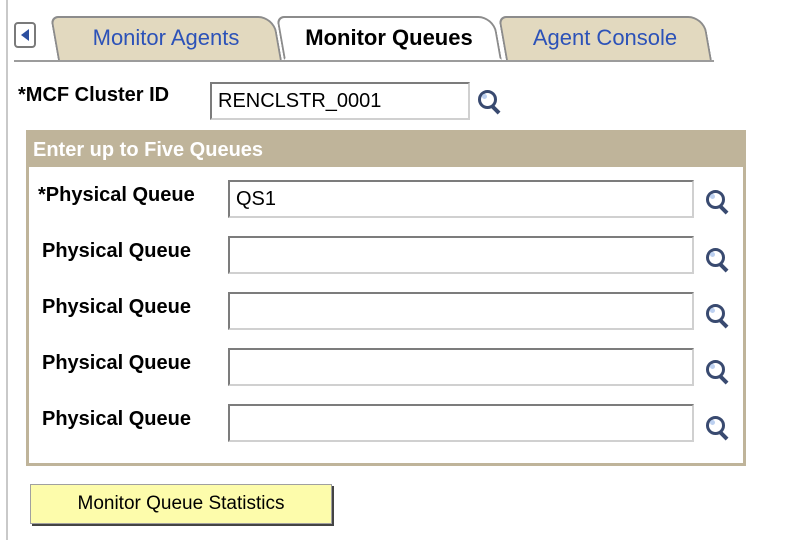  Describe the element at coordinates (489, 101) in the screenshot. I see `cluster-lookup-icon` at that location.